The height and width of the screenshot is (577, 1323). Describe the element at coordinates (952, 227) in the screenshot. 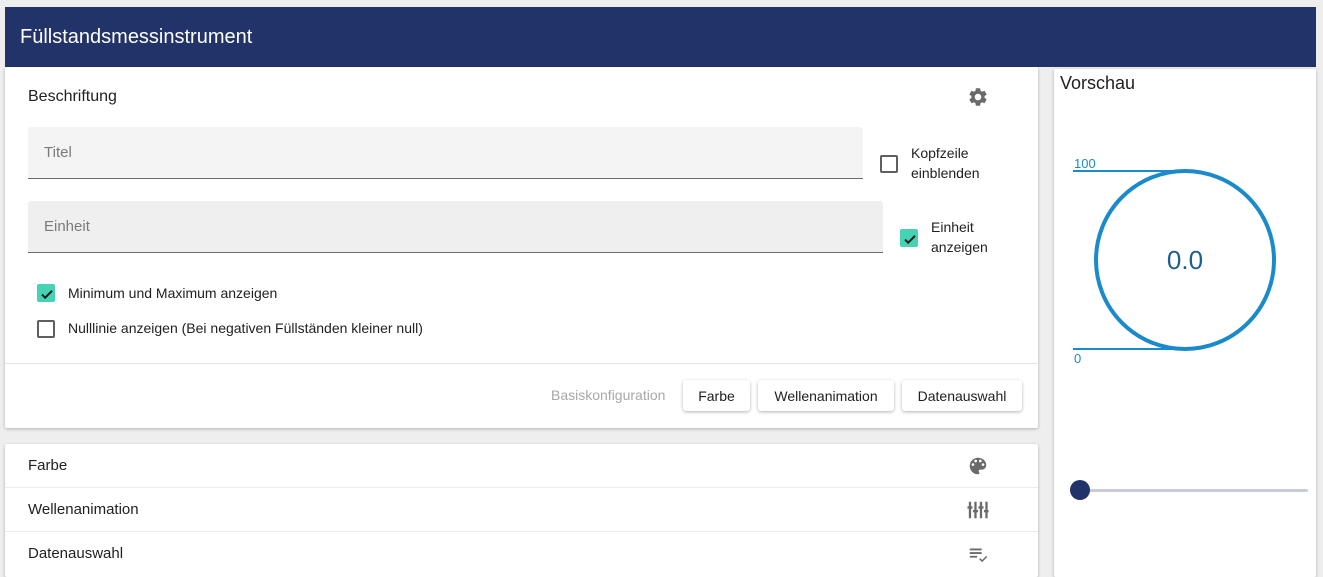

I see `einheit-anzeigen-label-line1: Einheit` at that location.